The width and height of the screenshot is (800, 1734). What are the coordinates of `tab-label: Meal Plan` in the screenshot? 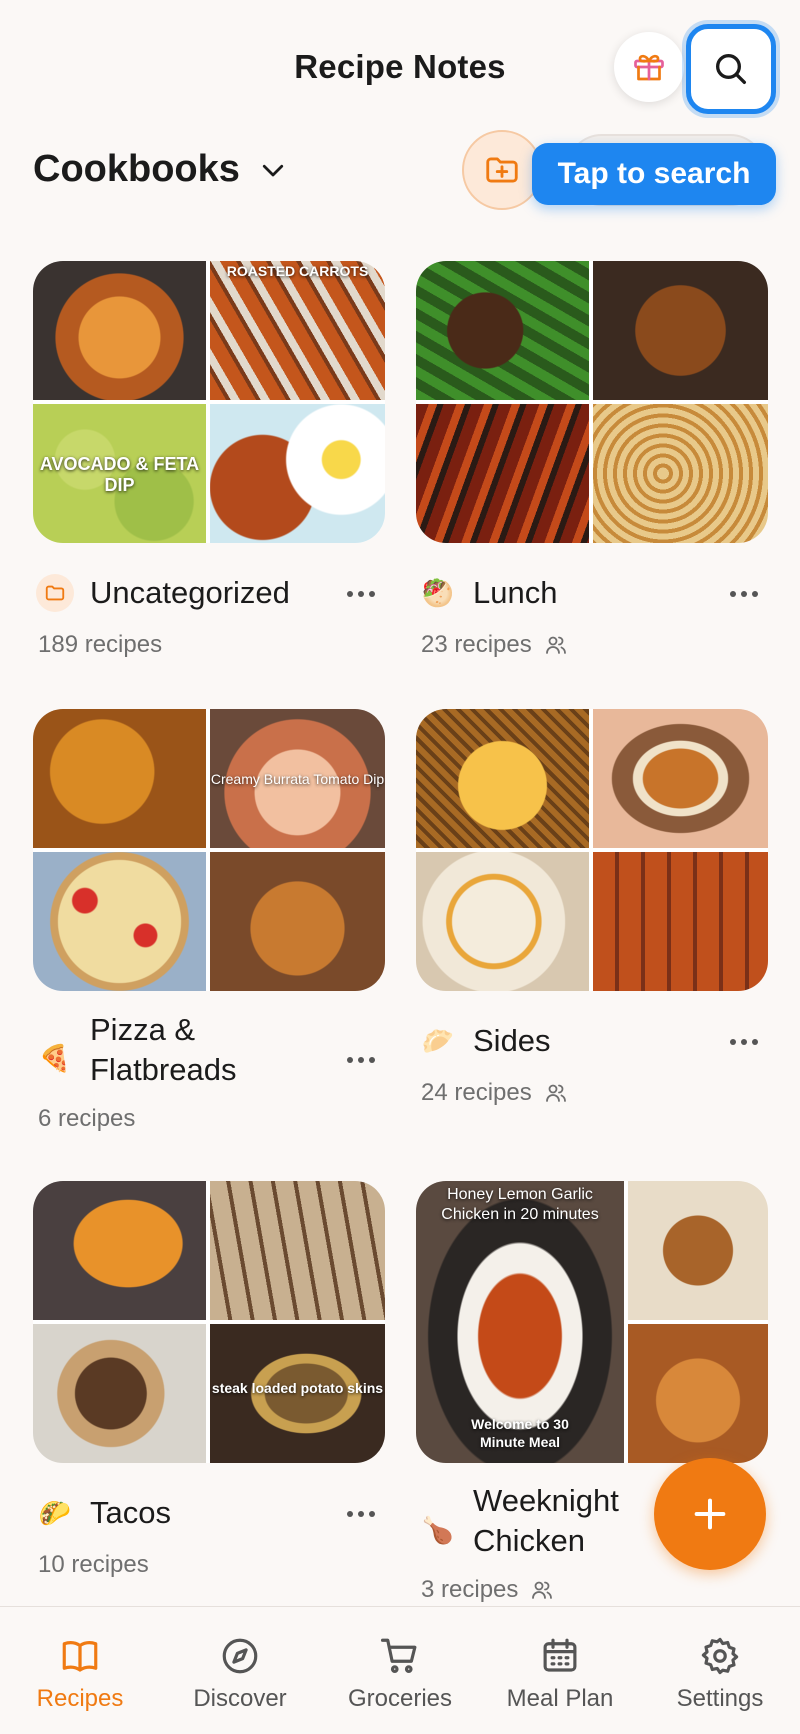 It's located at (560, 1698).